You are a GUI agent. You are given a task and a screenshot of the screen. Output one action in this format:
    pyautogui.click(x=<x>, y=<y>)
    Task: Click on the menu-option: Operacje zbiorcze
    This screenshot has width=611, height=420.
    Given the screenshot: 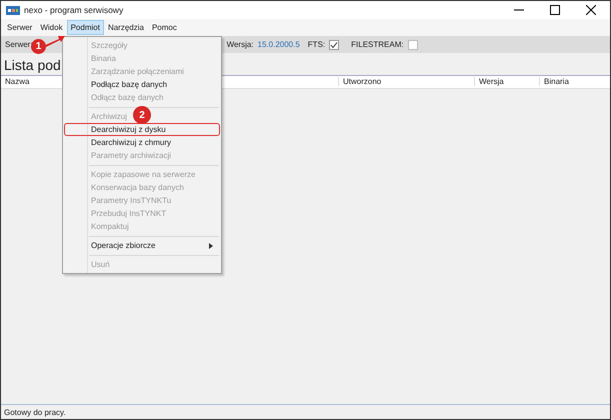 What is the action you would take?
    pyautogui.click(x=142, y=245)
    